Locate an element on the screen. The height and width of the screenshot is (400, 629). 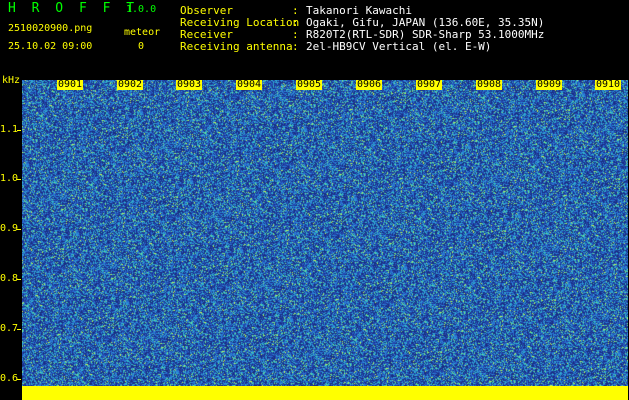
x-tick-label: 0902 is located at coordinates (130, 84).